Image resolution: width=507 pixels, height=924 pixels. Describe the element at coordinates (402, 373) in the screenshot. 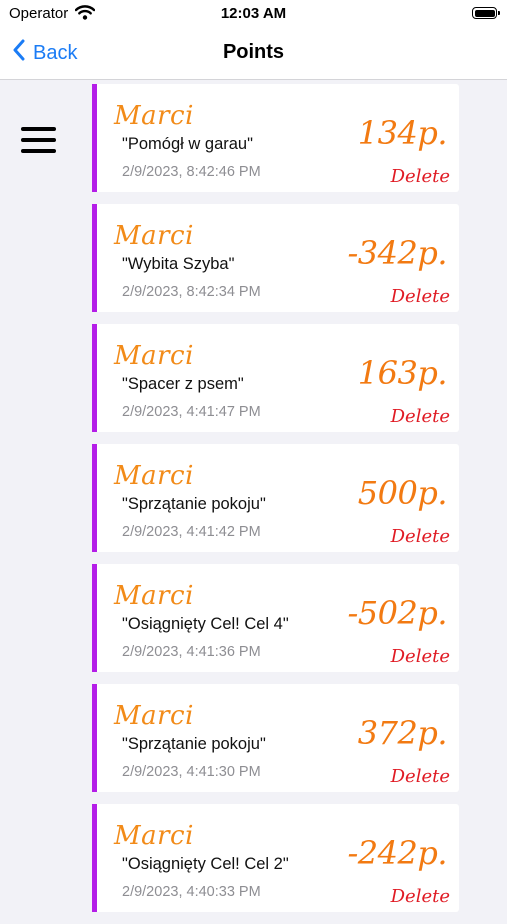

I see `entry-points: 163p.` at that location.